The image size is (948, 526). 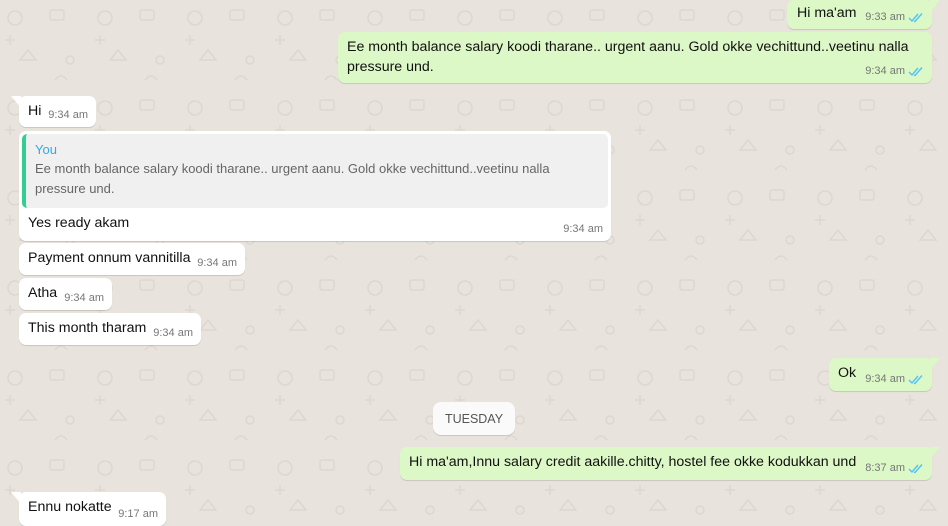 I want to click on message-bubble-incoming: Ennu nokatte 9:17 am, so click(x=88, y=509).